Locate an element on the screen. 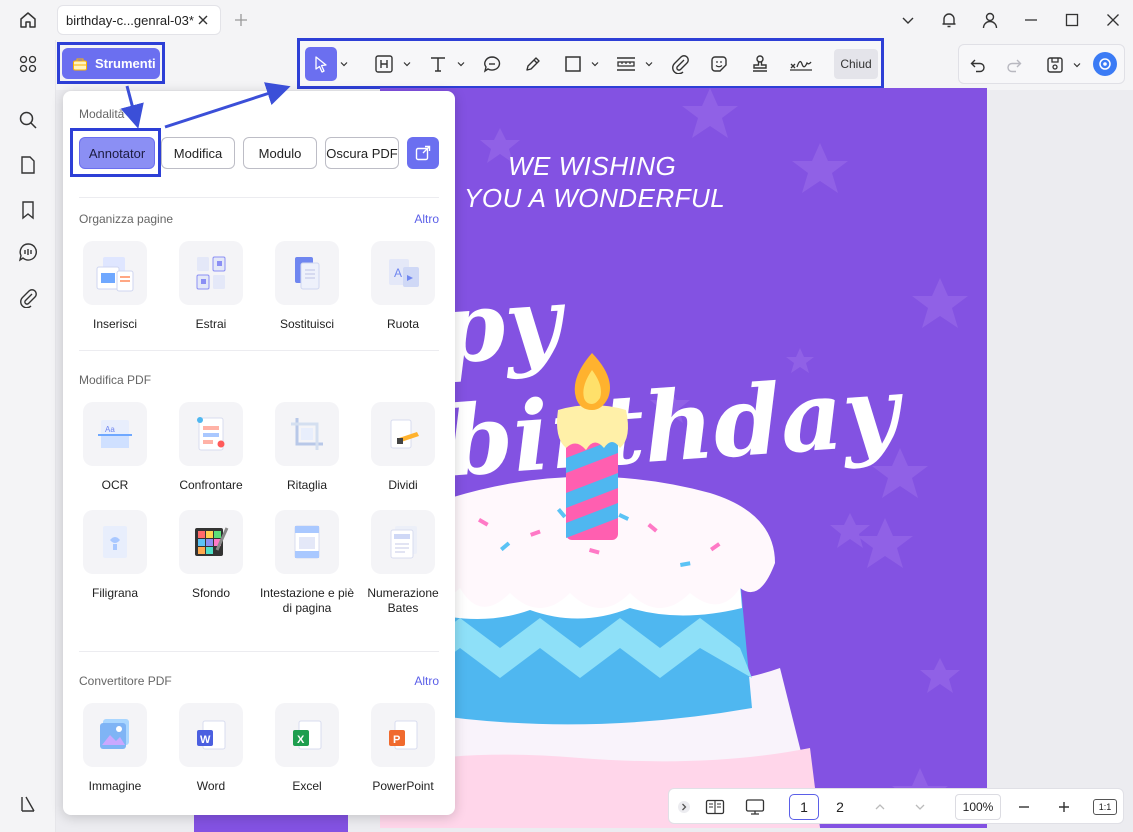  highlight-tool is located at coordinates (384, 64).